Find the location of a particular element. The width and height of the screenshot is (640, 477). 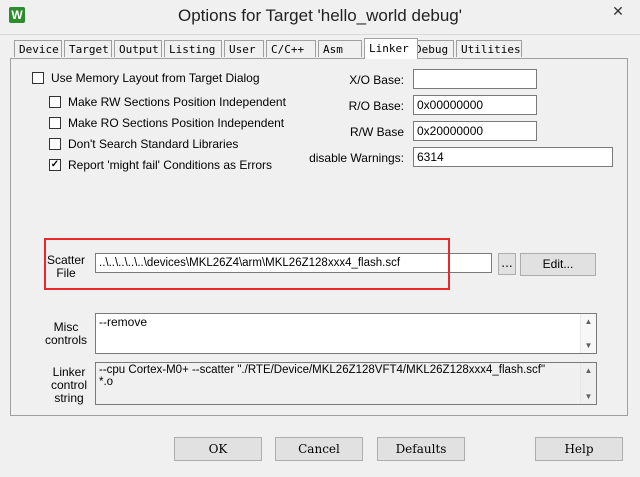

make-ro-option: Make RO Sections Position Independent is located at coordinates (166, 123).